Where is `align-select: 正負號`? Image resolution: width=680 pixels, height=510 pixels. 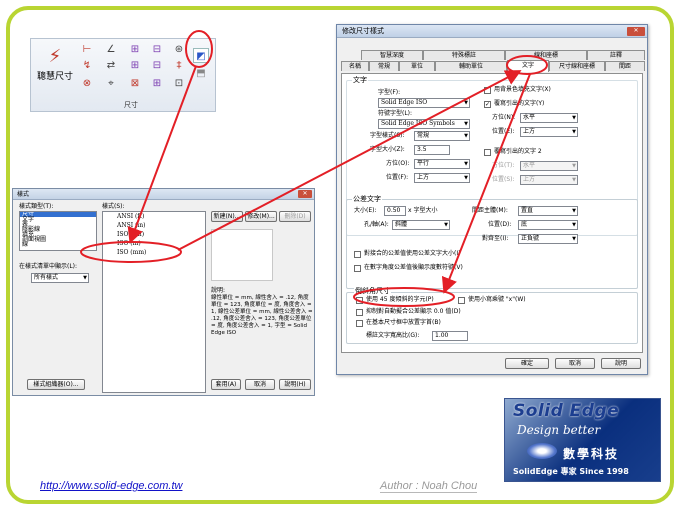 align-select: 正負號 is located at coordinates (548, 239).